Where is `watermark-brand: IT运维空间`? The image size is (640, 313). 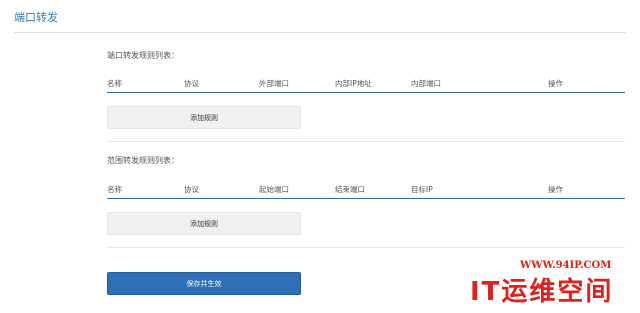 watermark-brand: IT运维空间 is located at coordinates (542, 292).